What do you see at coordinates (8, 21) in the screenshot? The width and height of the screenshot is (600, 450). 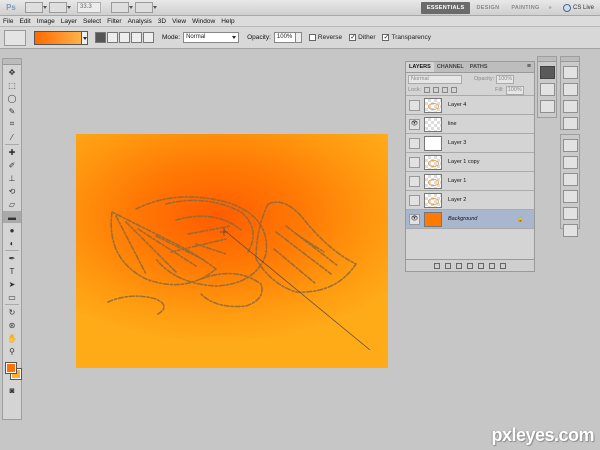 I see `menu-file: File` at bounding box center [8, 21].